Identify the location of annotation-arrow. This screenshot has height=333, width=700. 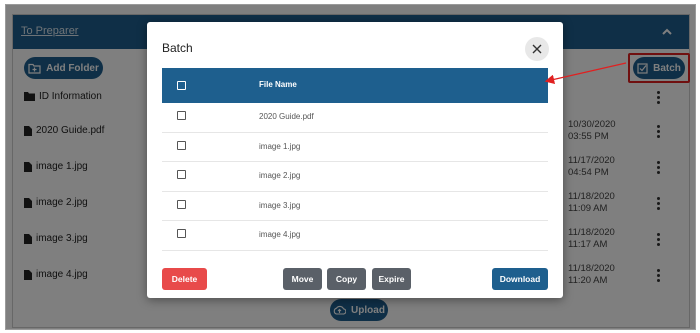
(585, 73).